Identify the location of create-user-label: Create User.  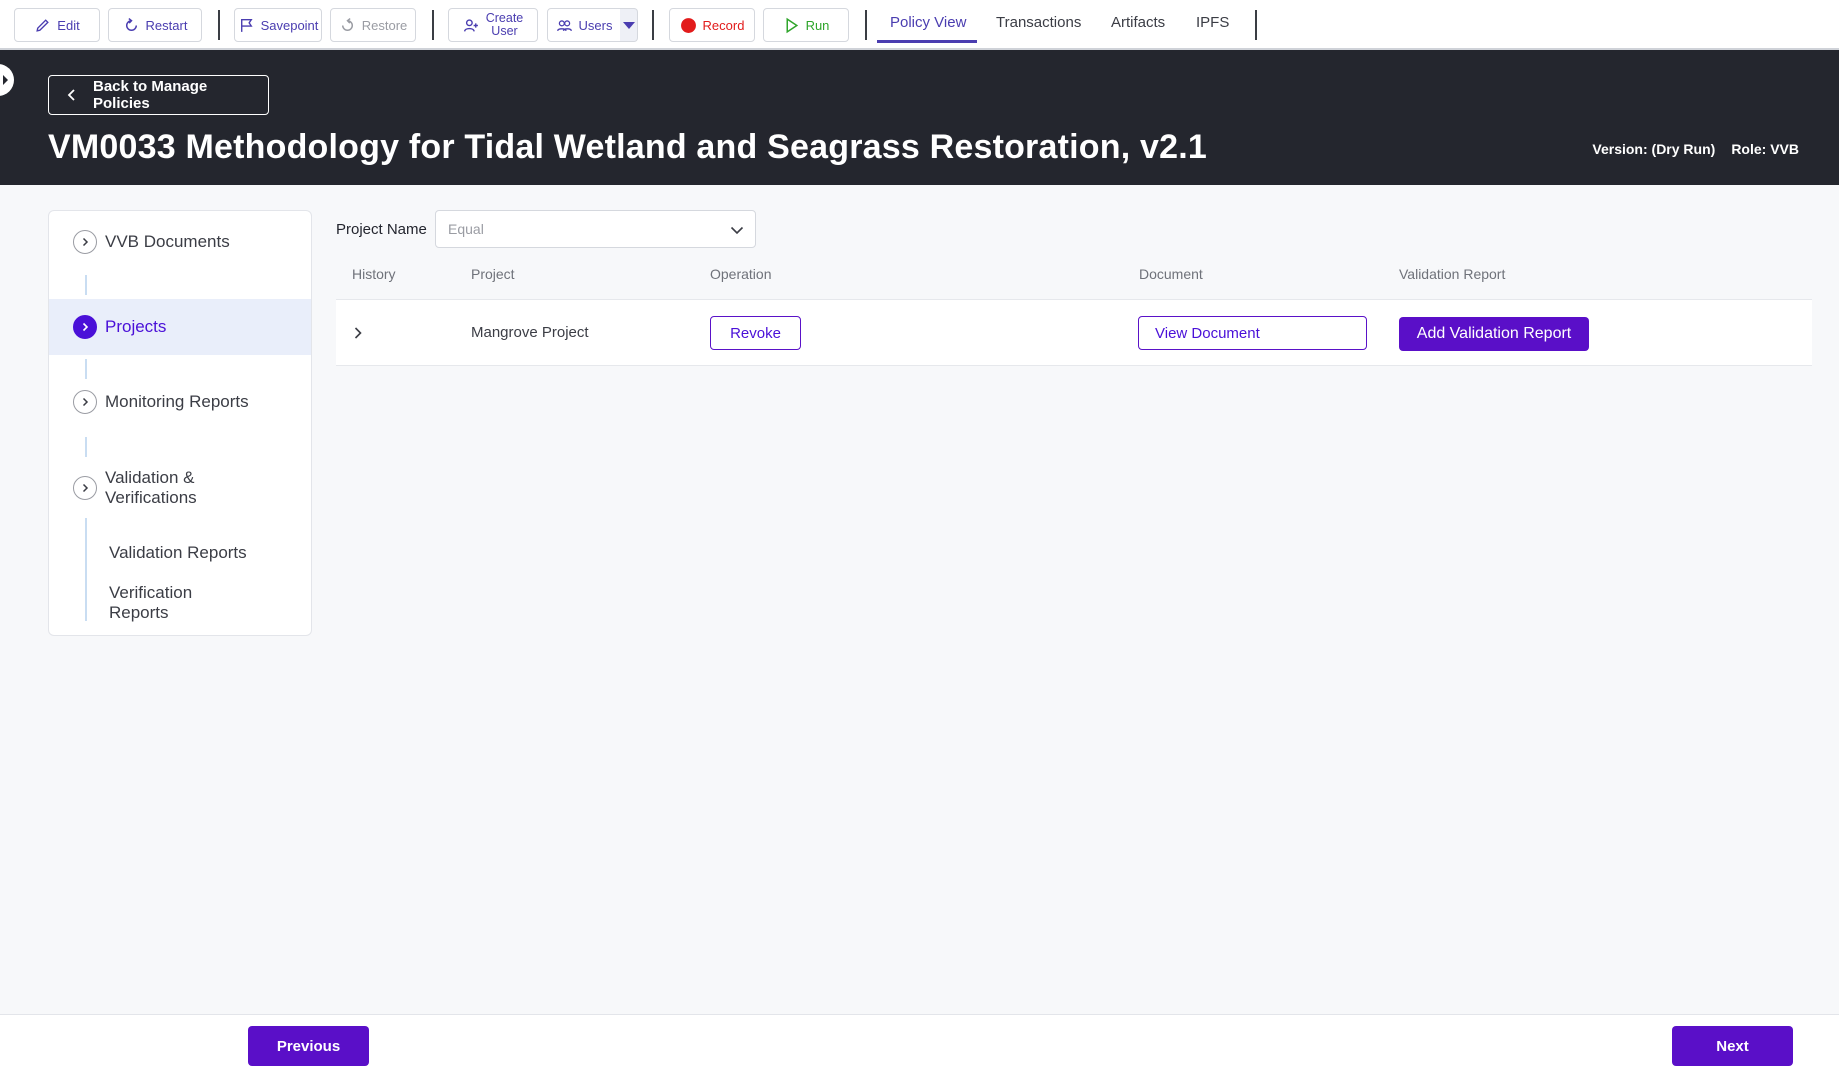
(505, 25).